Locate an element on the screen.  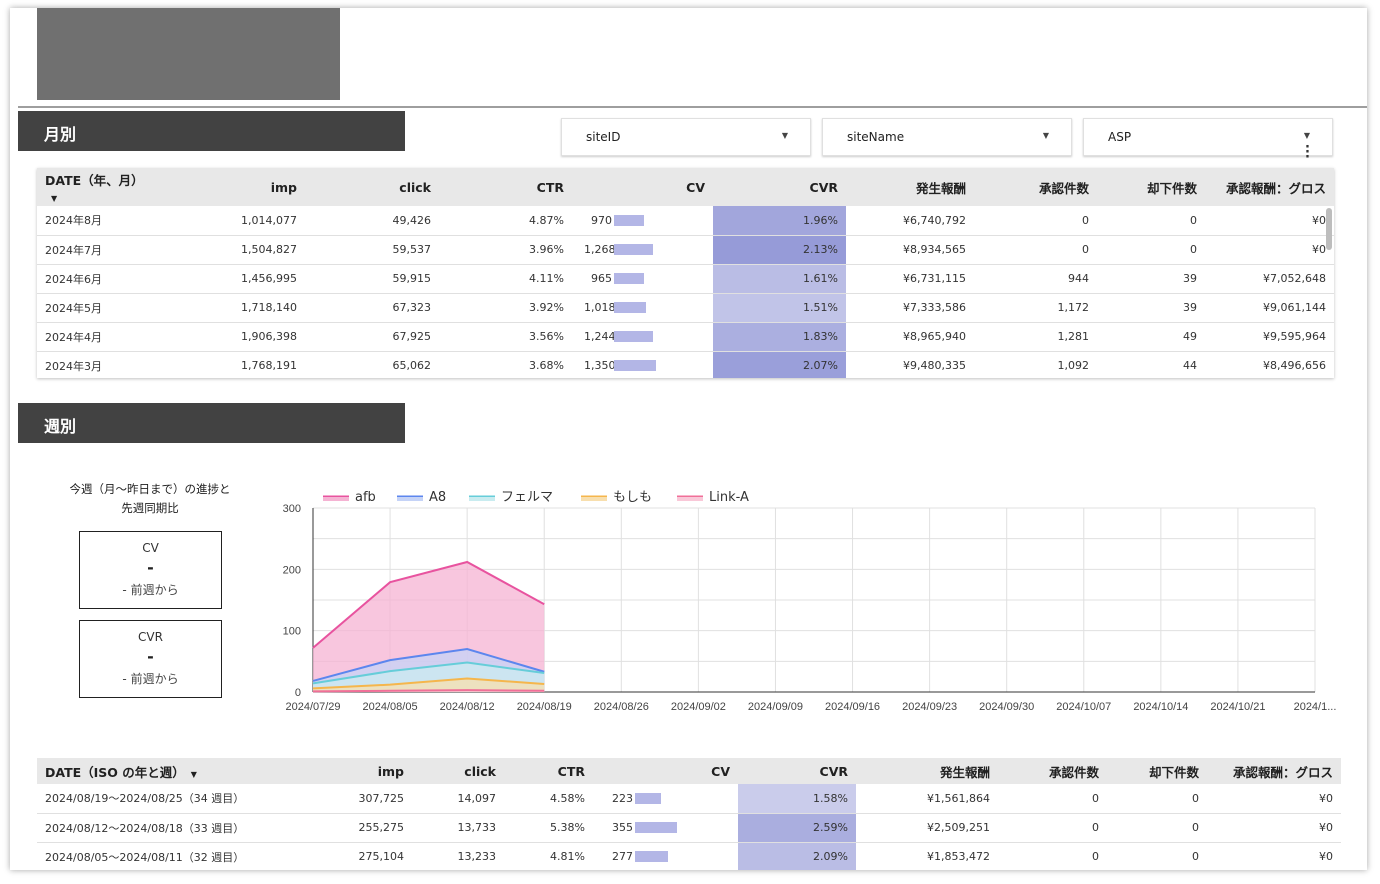
filter-siteid: siteID ▼ is located at coordinates (686, 137).